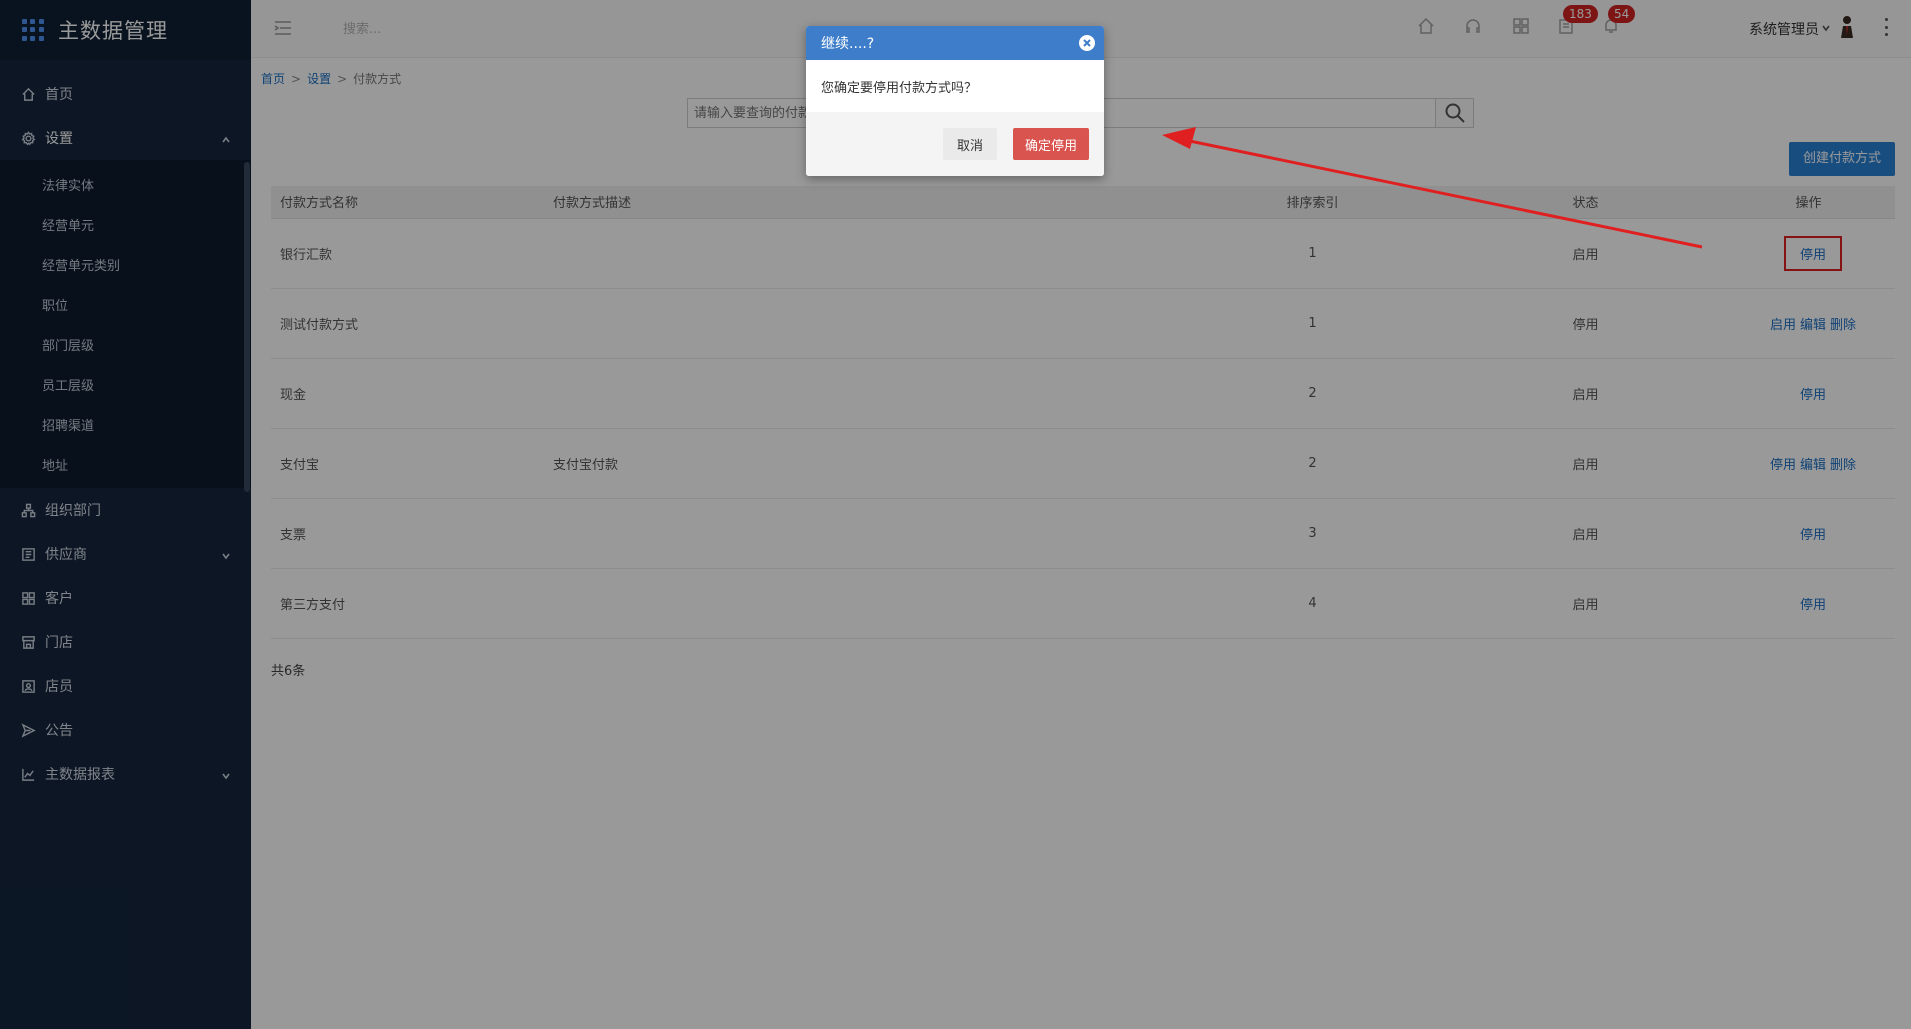  Describe the element at coordinates (1087, 43) in the screenshot. I see `close-icon` at that location.